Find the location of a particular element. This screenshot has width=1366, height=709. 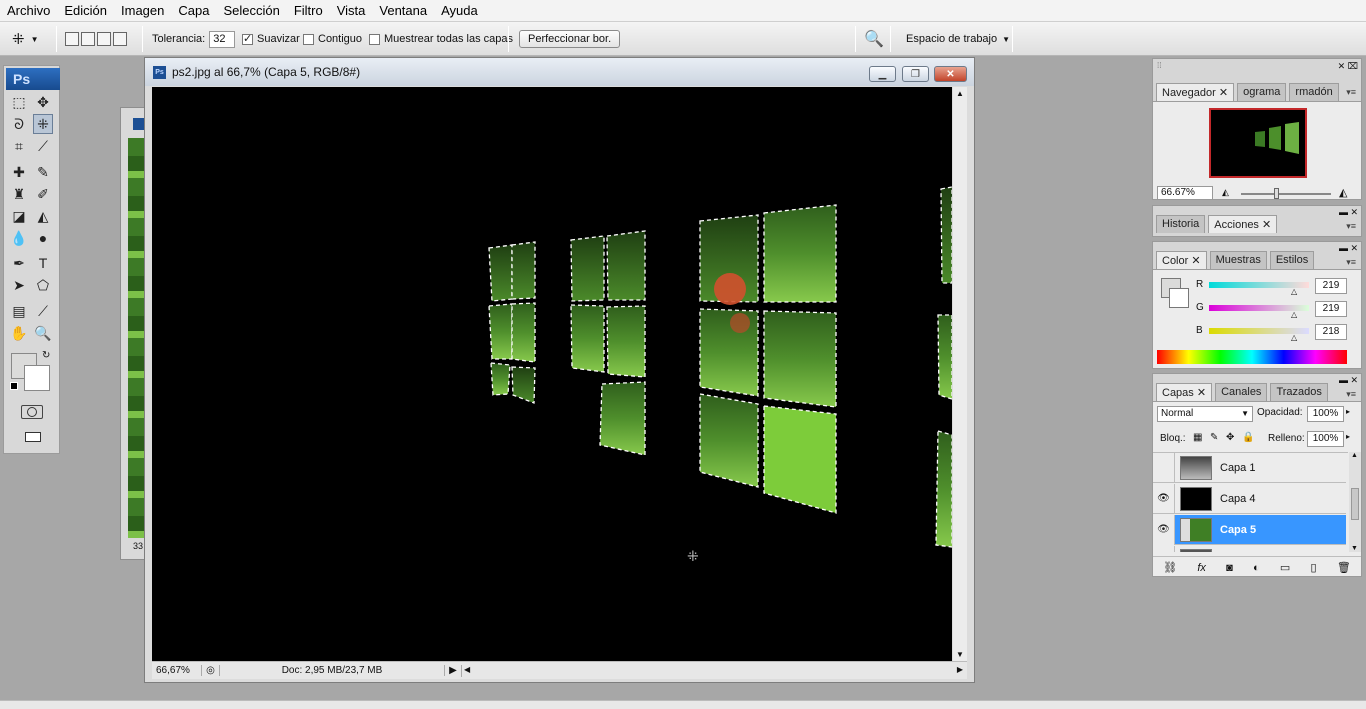

blend-mode-select: Normal ▼ is located at coordinates (1205, 414).